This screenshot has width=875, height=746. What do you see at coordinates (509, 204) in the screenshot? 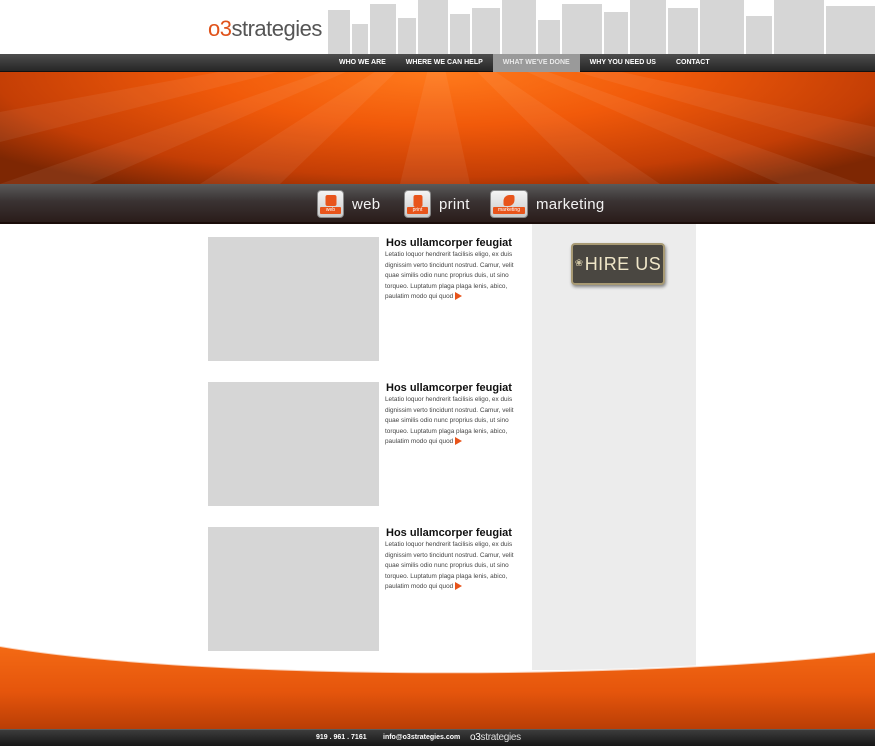
I see `megaphone-icon: marketing` at bounding box center [509, 204].